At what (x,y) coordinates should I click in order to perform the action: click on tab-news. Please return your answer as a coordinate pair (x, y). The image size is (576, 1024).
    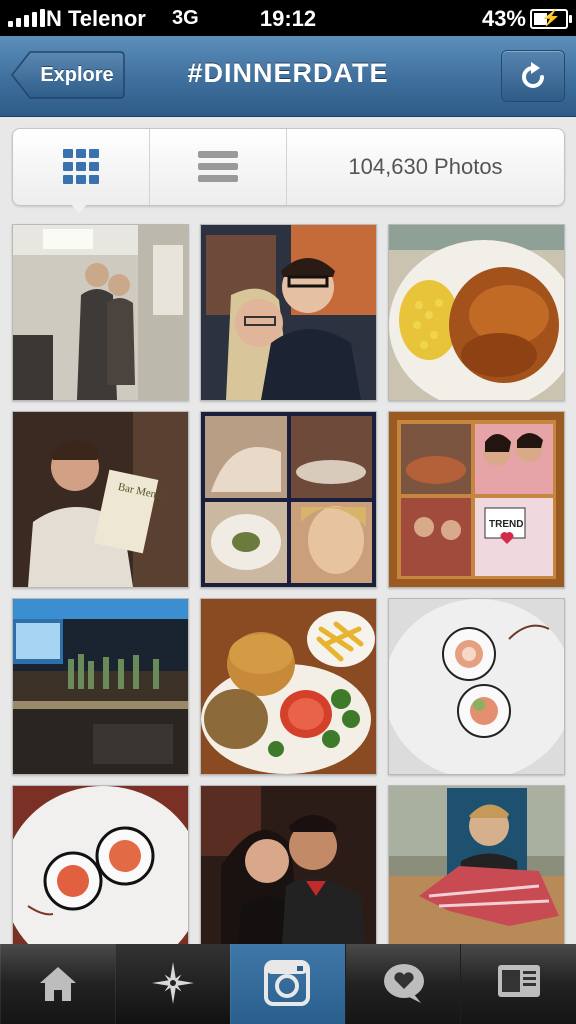
    Looking at the image, I should click on (403, 984).